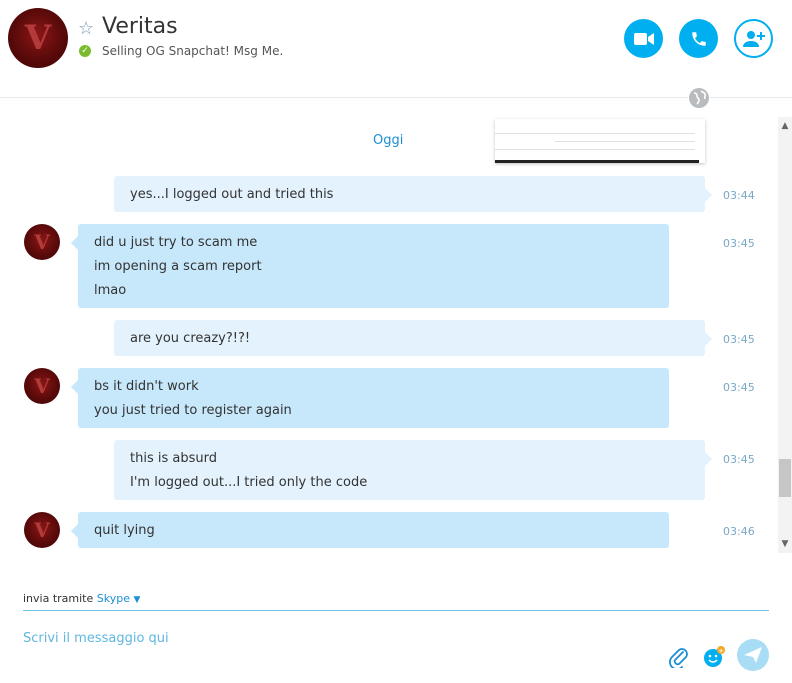  Describe the element at coordinates (193, 51) in the screenshot. I see `contact-mood-message: Selling OG Snapchat! Msg Me.` at that location.